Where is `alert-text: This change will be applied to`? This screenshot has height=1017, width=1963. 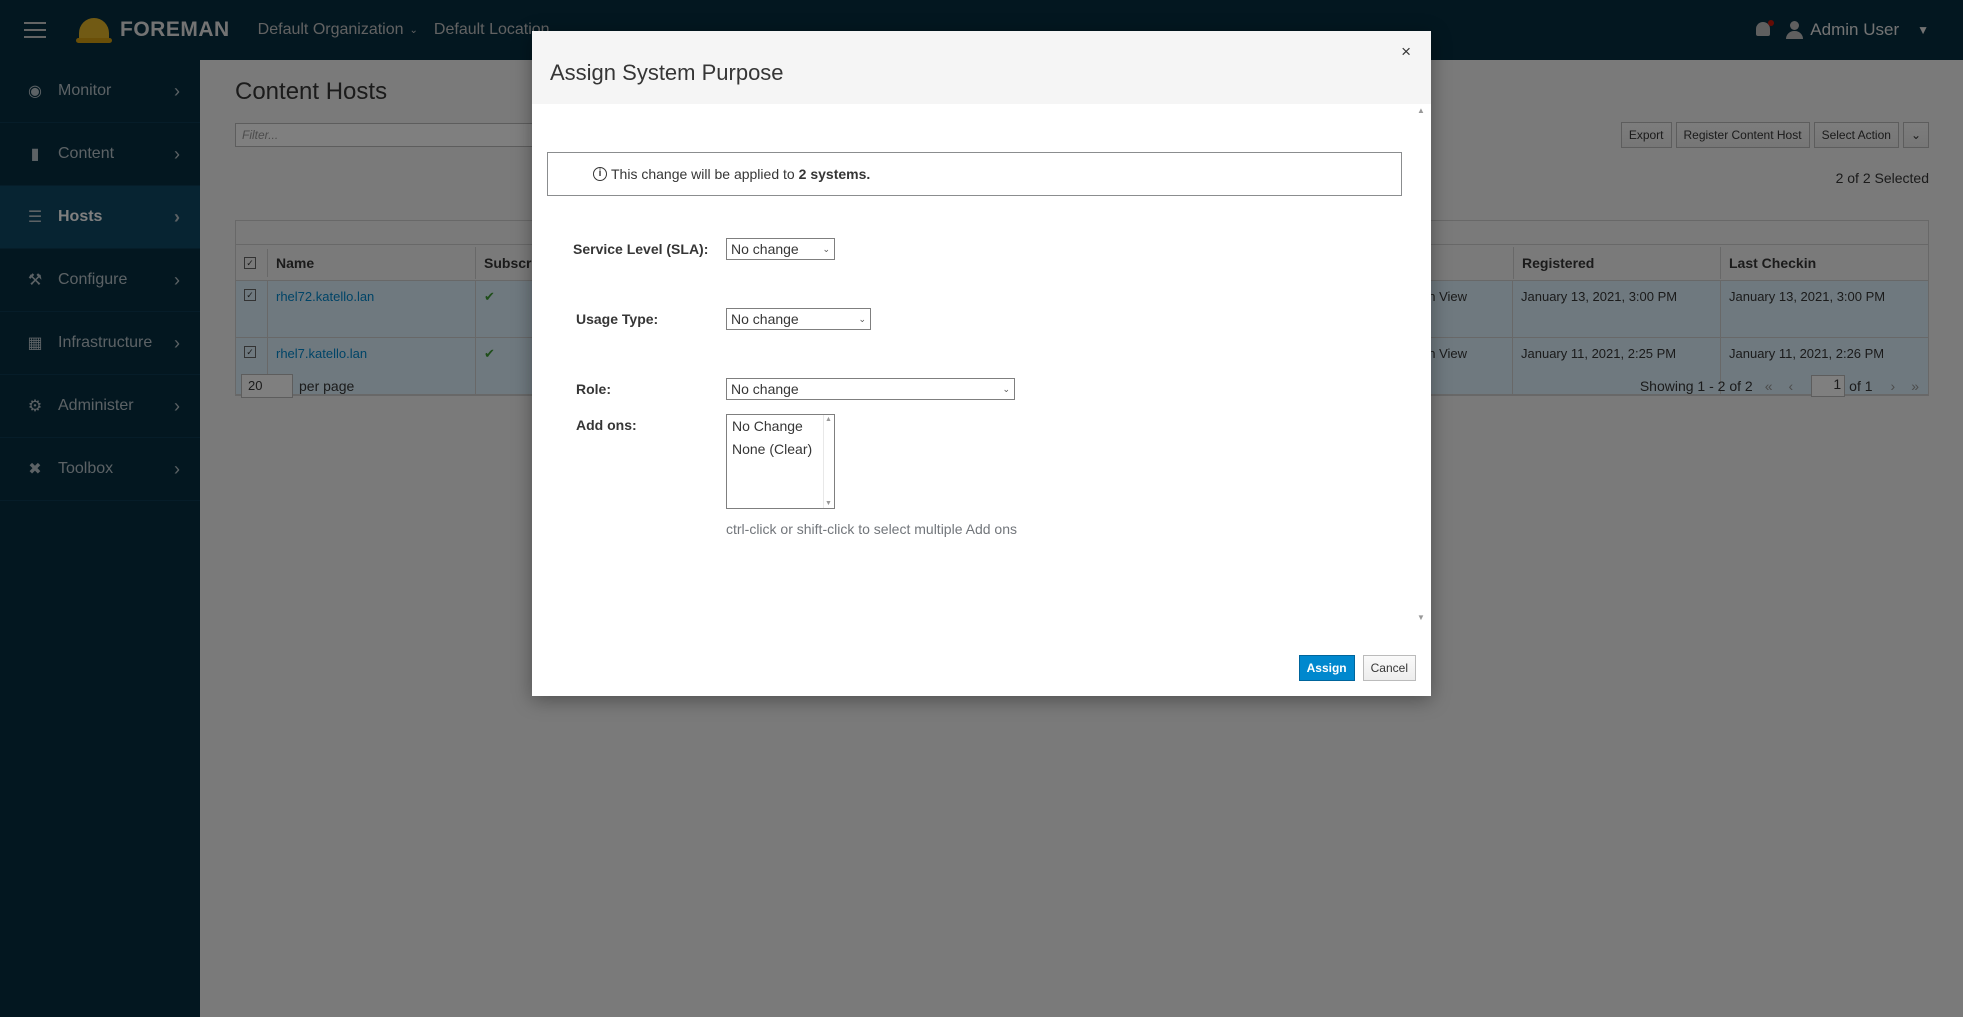 alert-text: This change will be applied to is located at coordinates (703, 174).